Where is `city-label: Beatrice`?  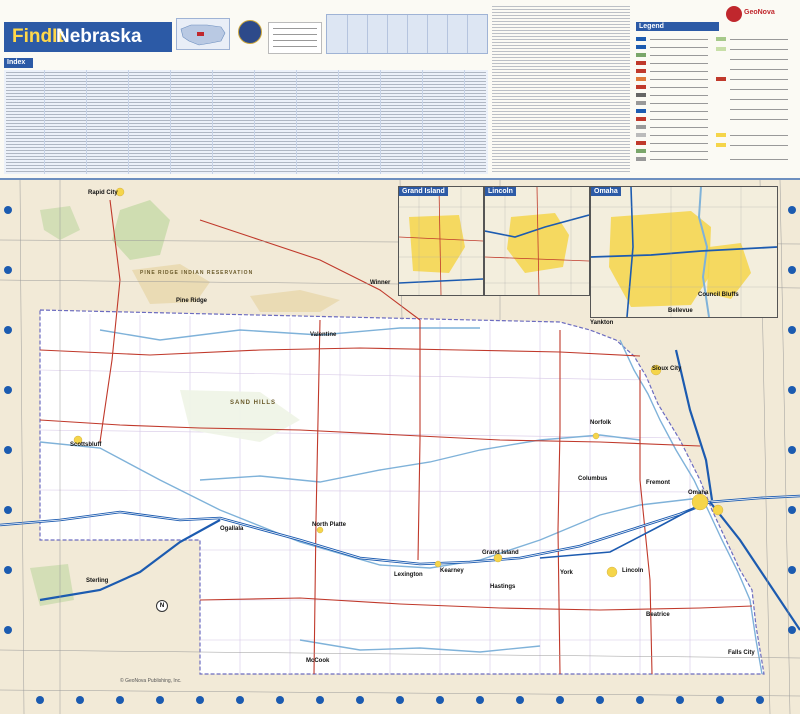 city-label: Beatrice is located at coordinates (658, 615).